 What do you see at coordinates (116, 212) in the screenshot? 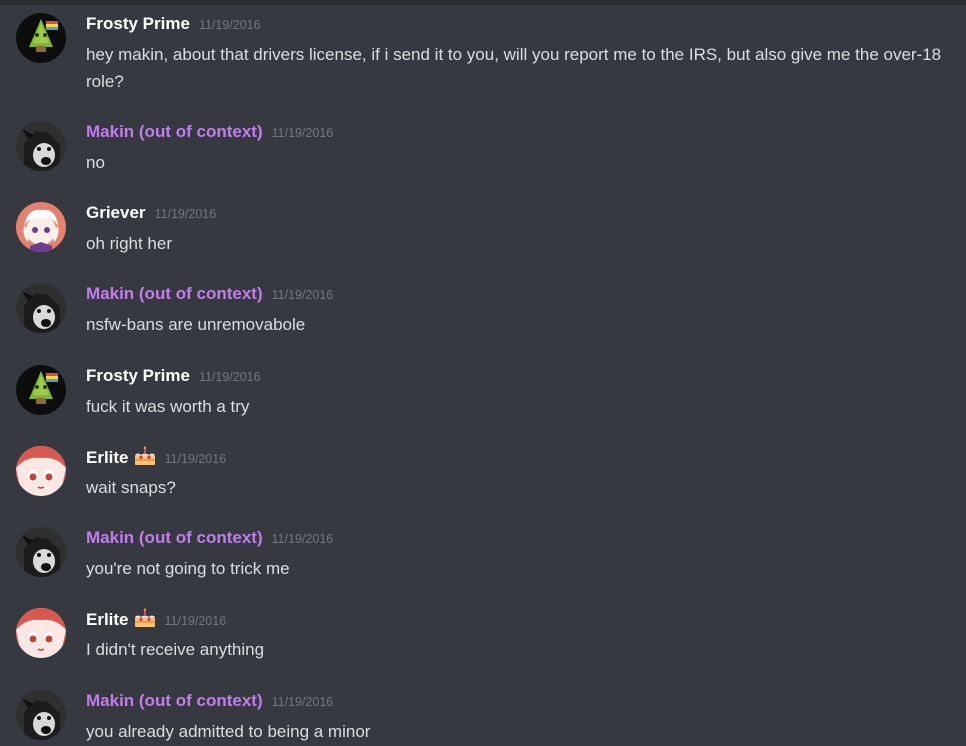
I see `username: Griever` at bounding box center [116, 212].